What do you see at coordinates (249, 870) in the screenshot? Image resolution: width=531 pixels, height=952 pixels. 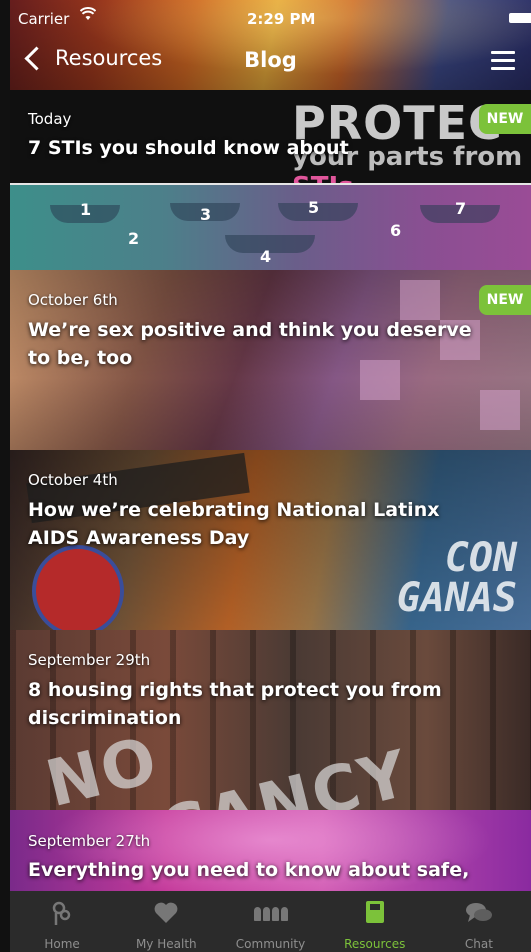 I see `post-title: Everything you need to know about safe,` at bounding box center [249, 870].